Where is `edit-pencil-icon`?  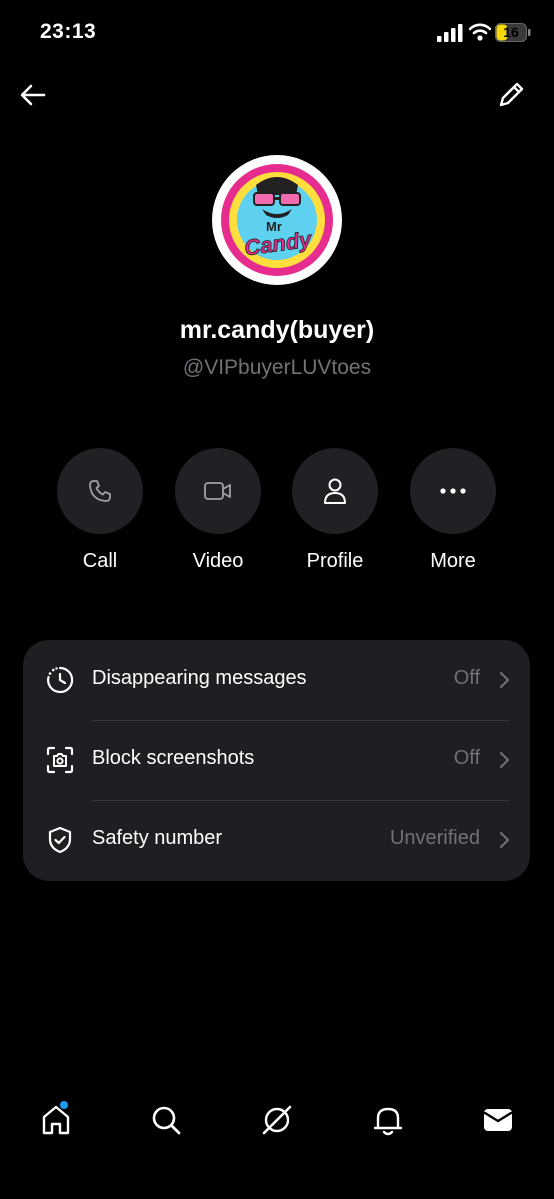 edit-pencil-icon is located at coordinates (511, 95).